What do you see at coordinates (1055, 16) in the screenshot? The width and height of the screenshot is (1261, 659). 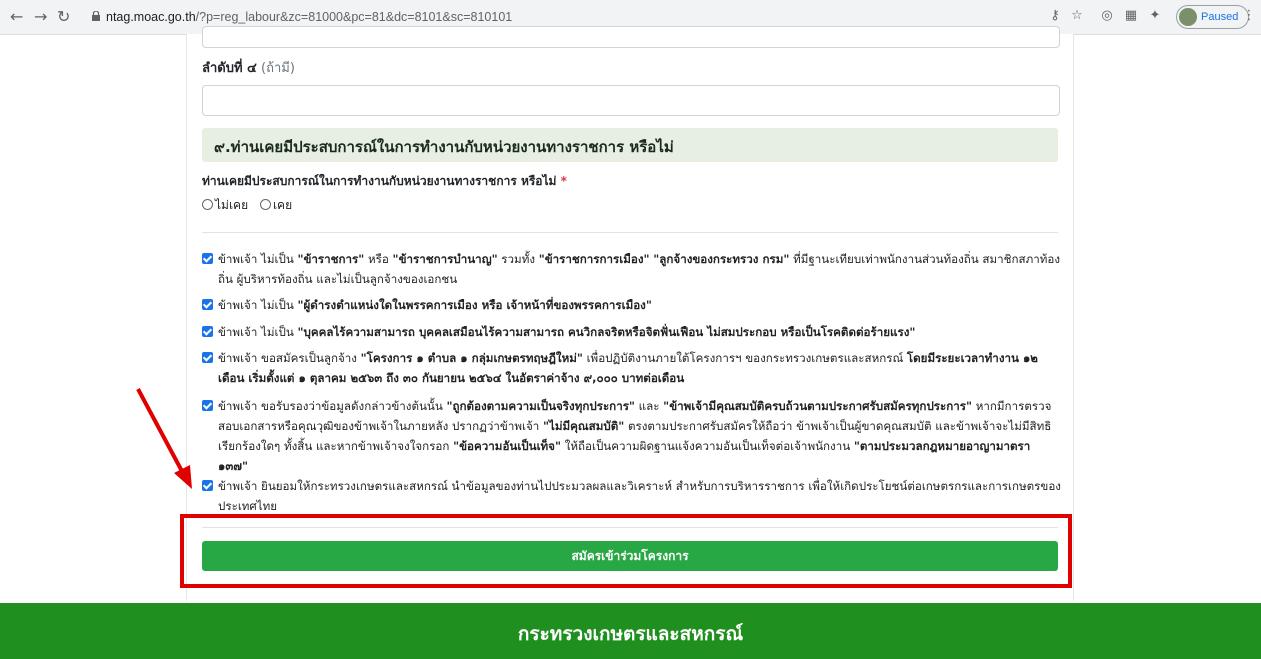 I see `key-icon: ⚷` at bounding box center [1055, 16].